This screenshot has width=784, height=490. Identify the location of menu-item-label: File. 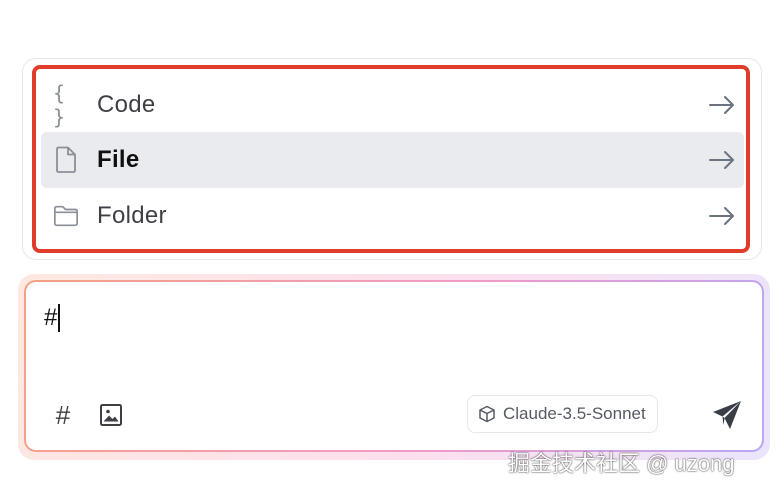
(118, 159).